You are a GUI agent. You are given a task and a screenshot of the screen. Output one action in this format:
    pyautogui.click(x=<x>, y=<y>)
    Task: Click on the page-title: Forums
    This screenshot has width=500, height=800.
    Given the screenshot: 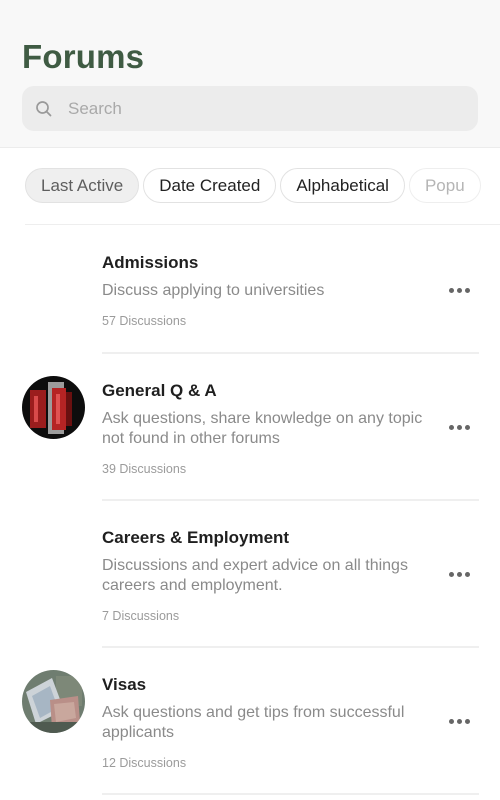 What is the action you would take?
    pyautogui.click(x=83, y=56)
    